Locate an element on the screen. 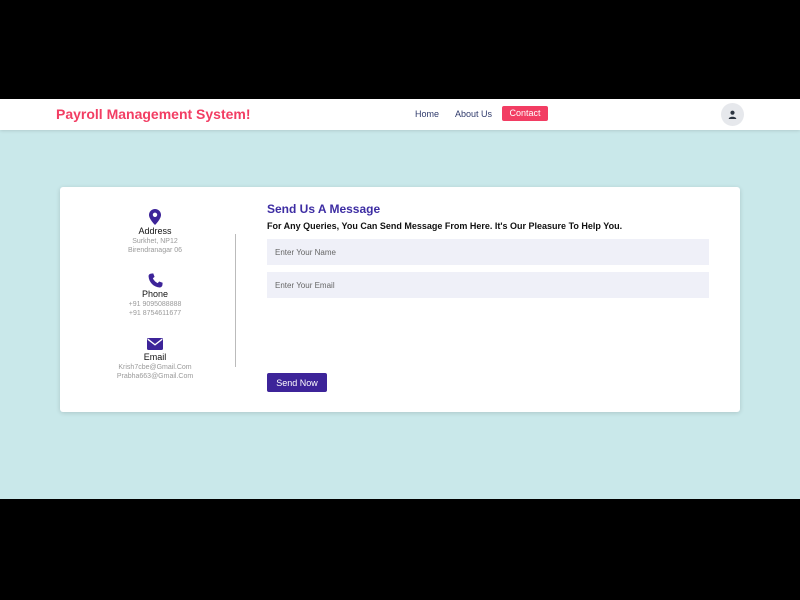 Image resolution: width=800 pixels, height=600 pixels. envelope-icon is located at coordinates (155, 344).